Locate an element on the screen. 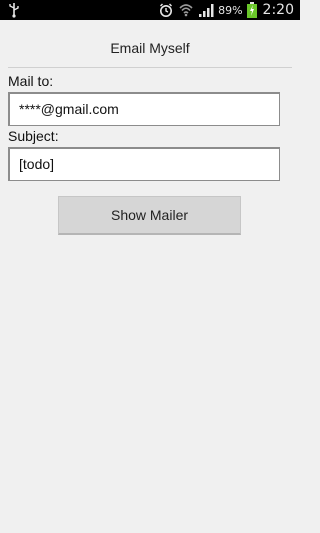 This screenshot has height=533, width=320. clock: 2:20 is located at coordinates (278, 10).